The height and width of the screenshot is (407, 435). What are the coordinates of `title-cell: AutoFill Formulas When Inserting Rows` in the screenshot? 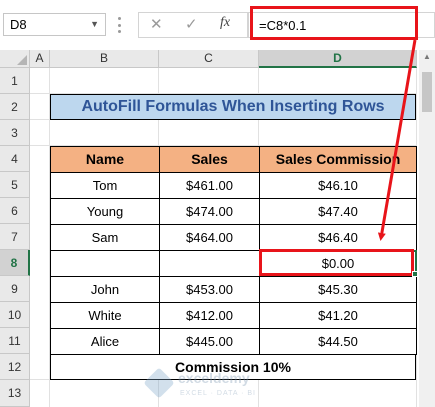 It's located at (233, 107).